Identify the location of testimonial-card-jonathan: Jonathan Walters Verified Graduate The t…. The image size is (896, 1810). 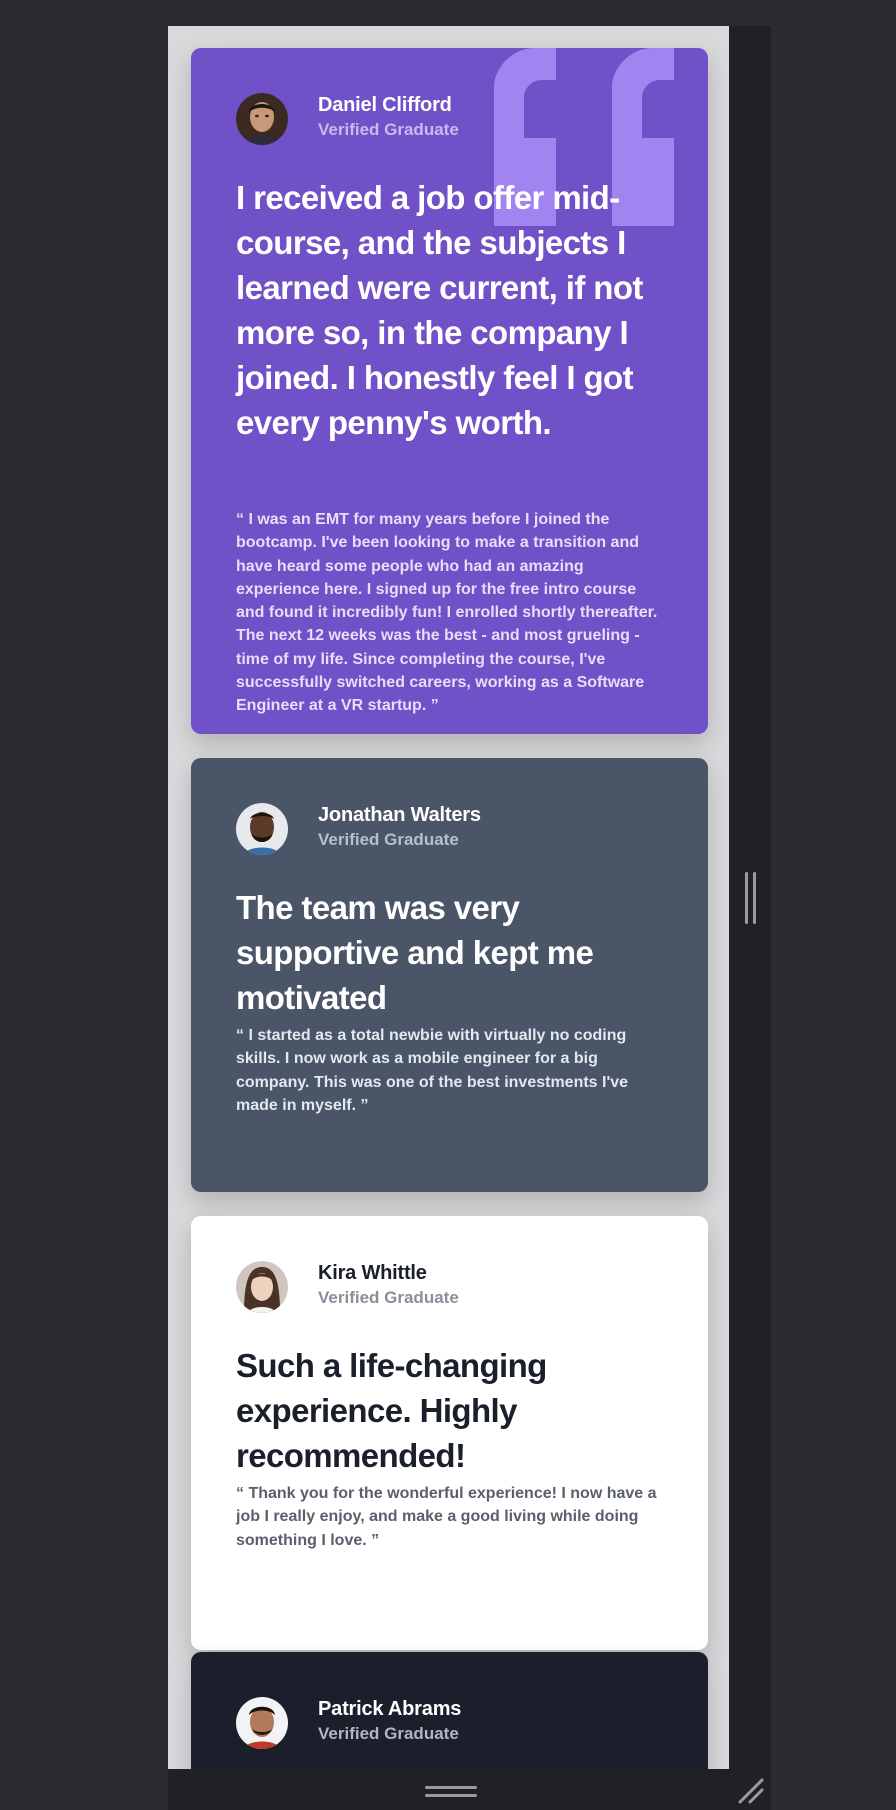
(449, 975).